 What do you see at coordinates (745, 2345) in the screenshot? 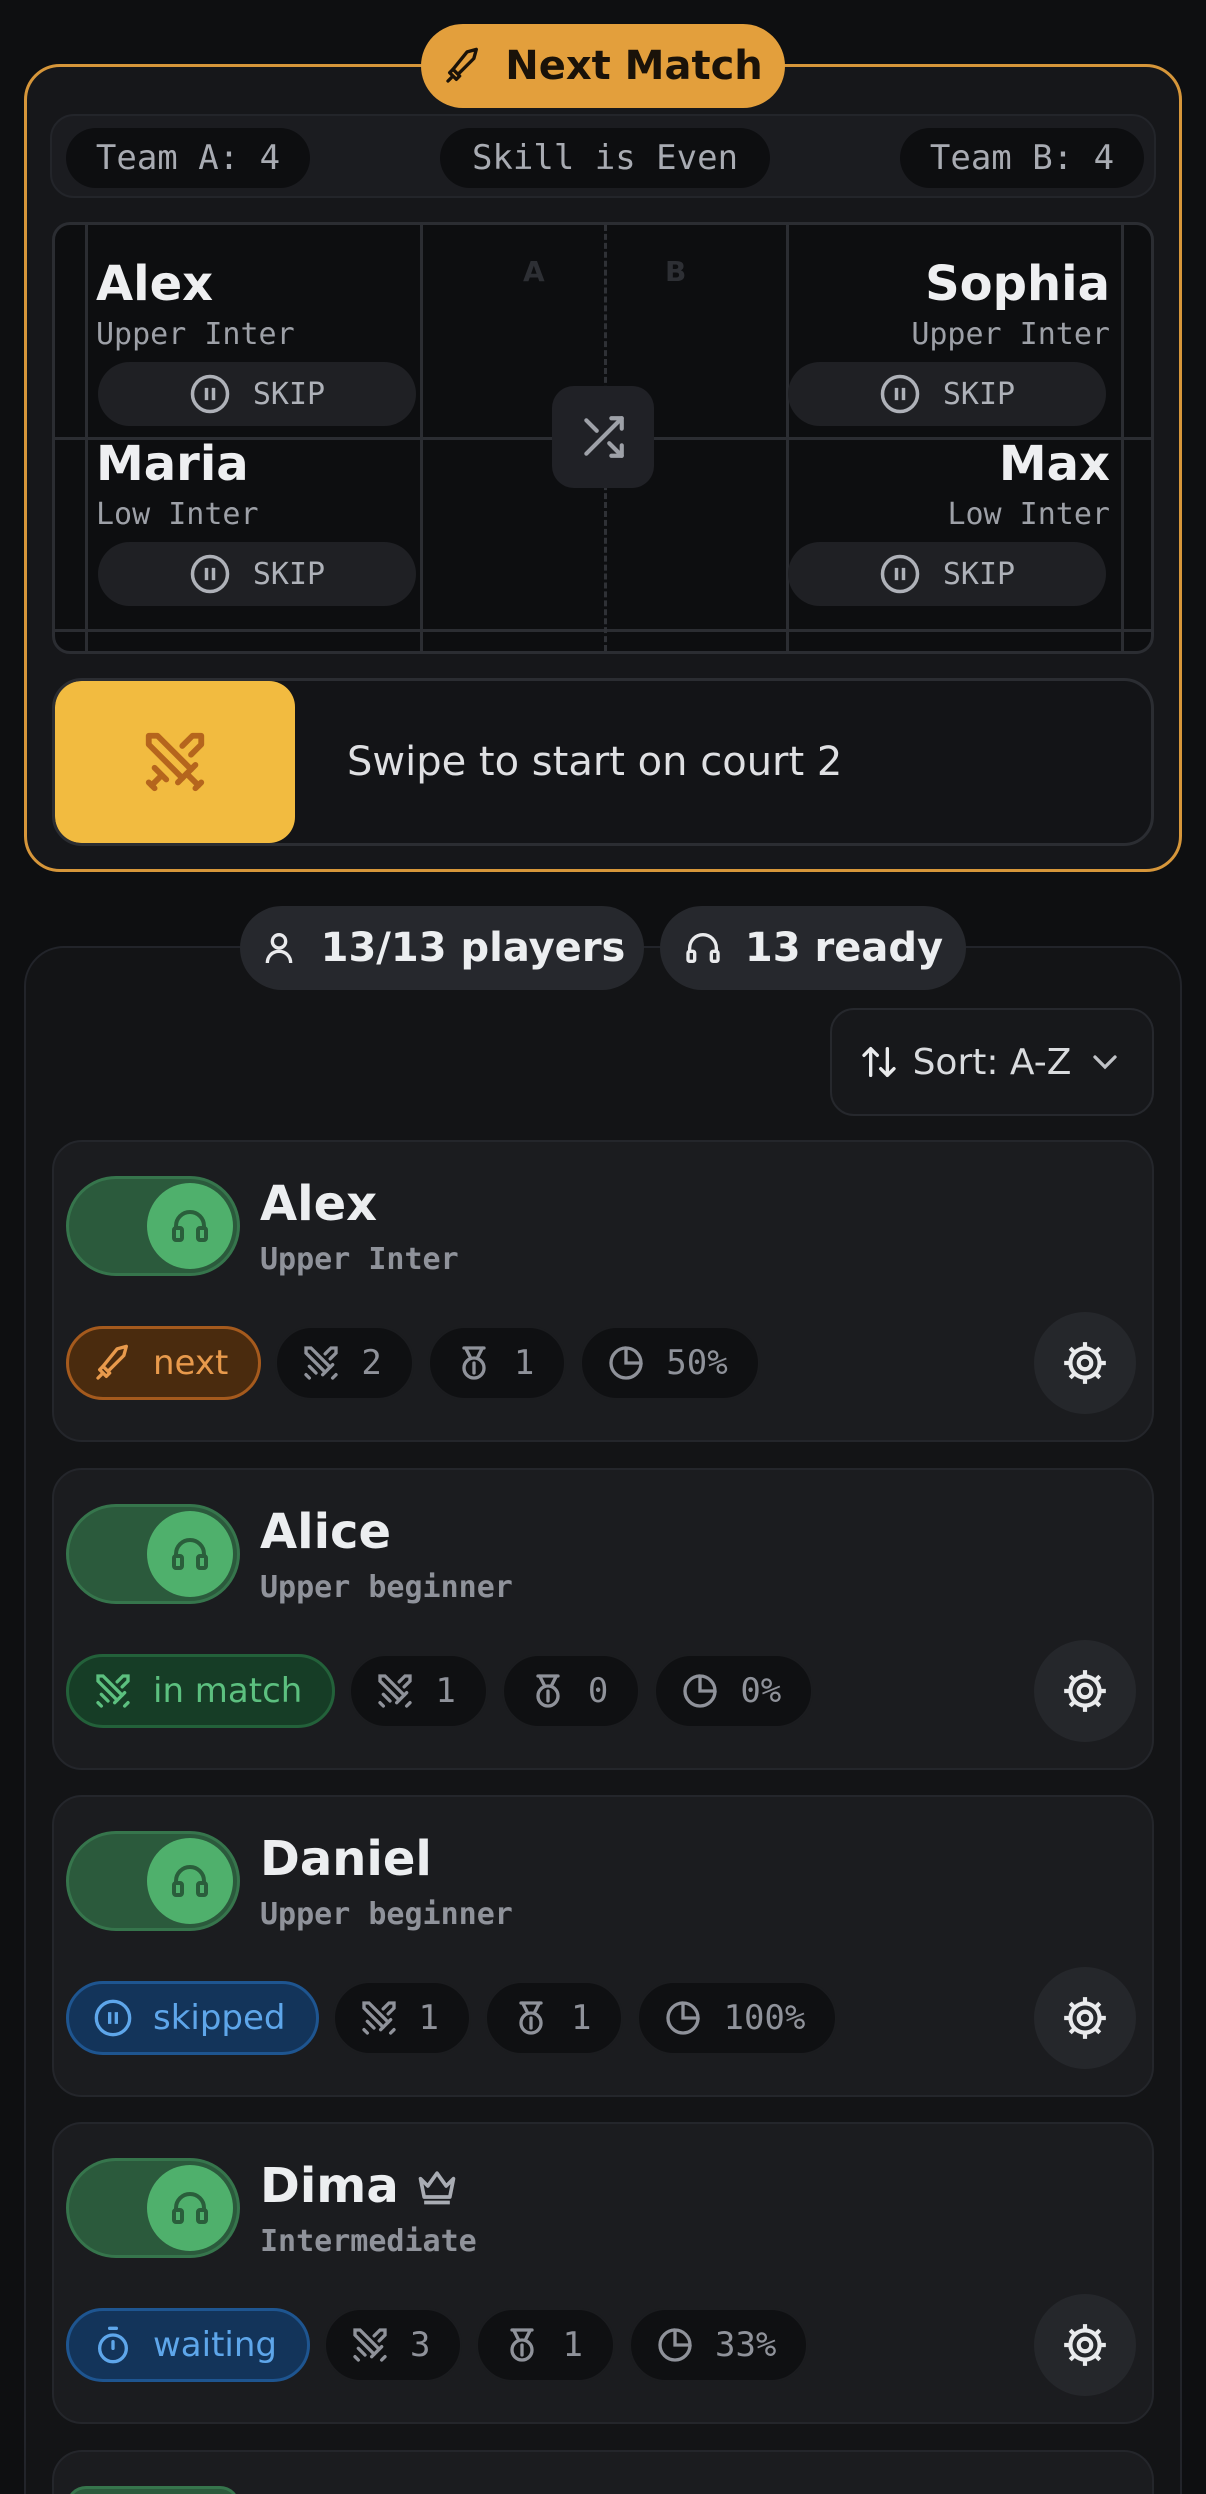
I see `winrate-value: 33%` at bounding box center [745, 2345].